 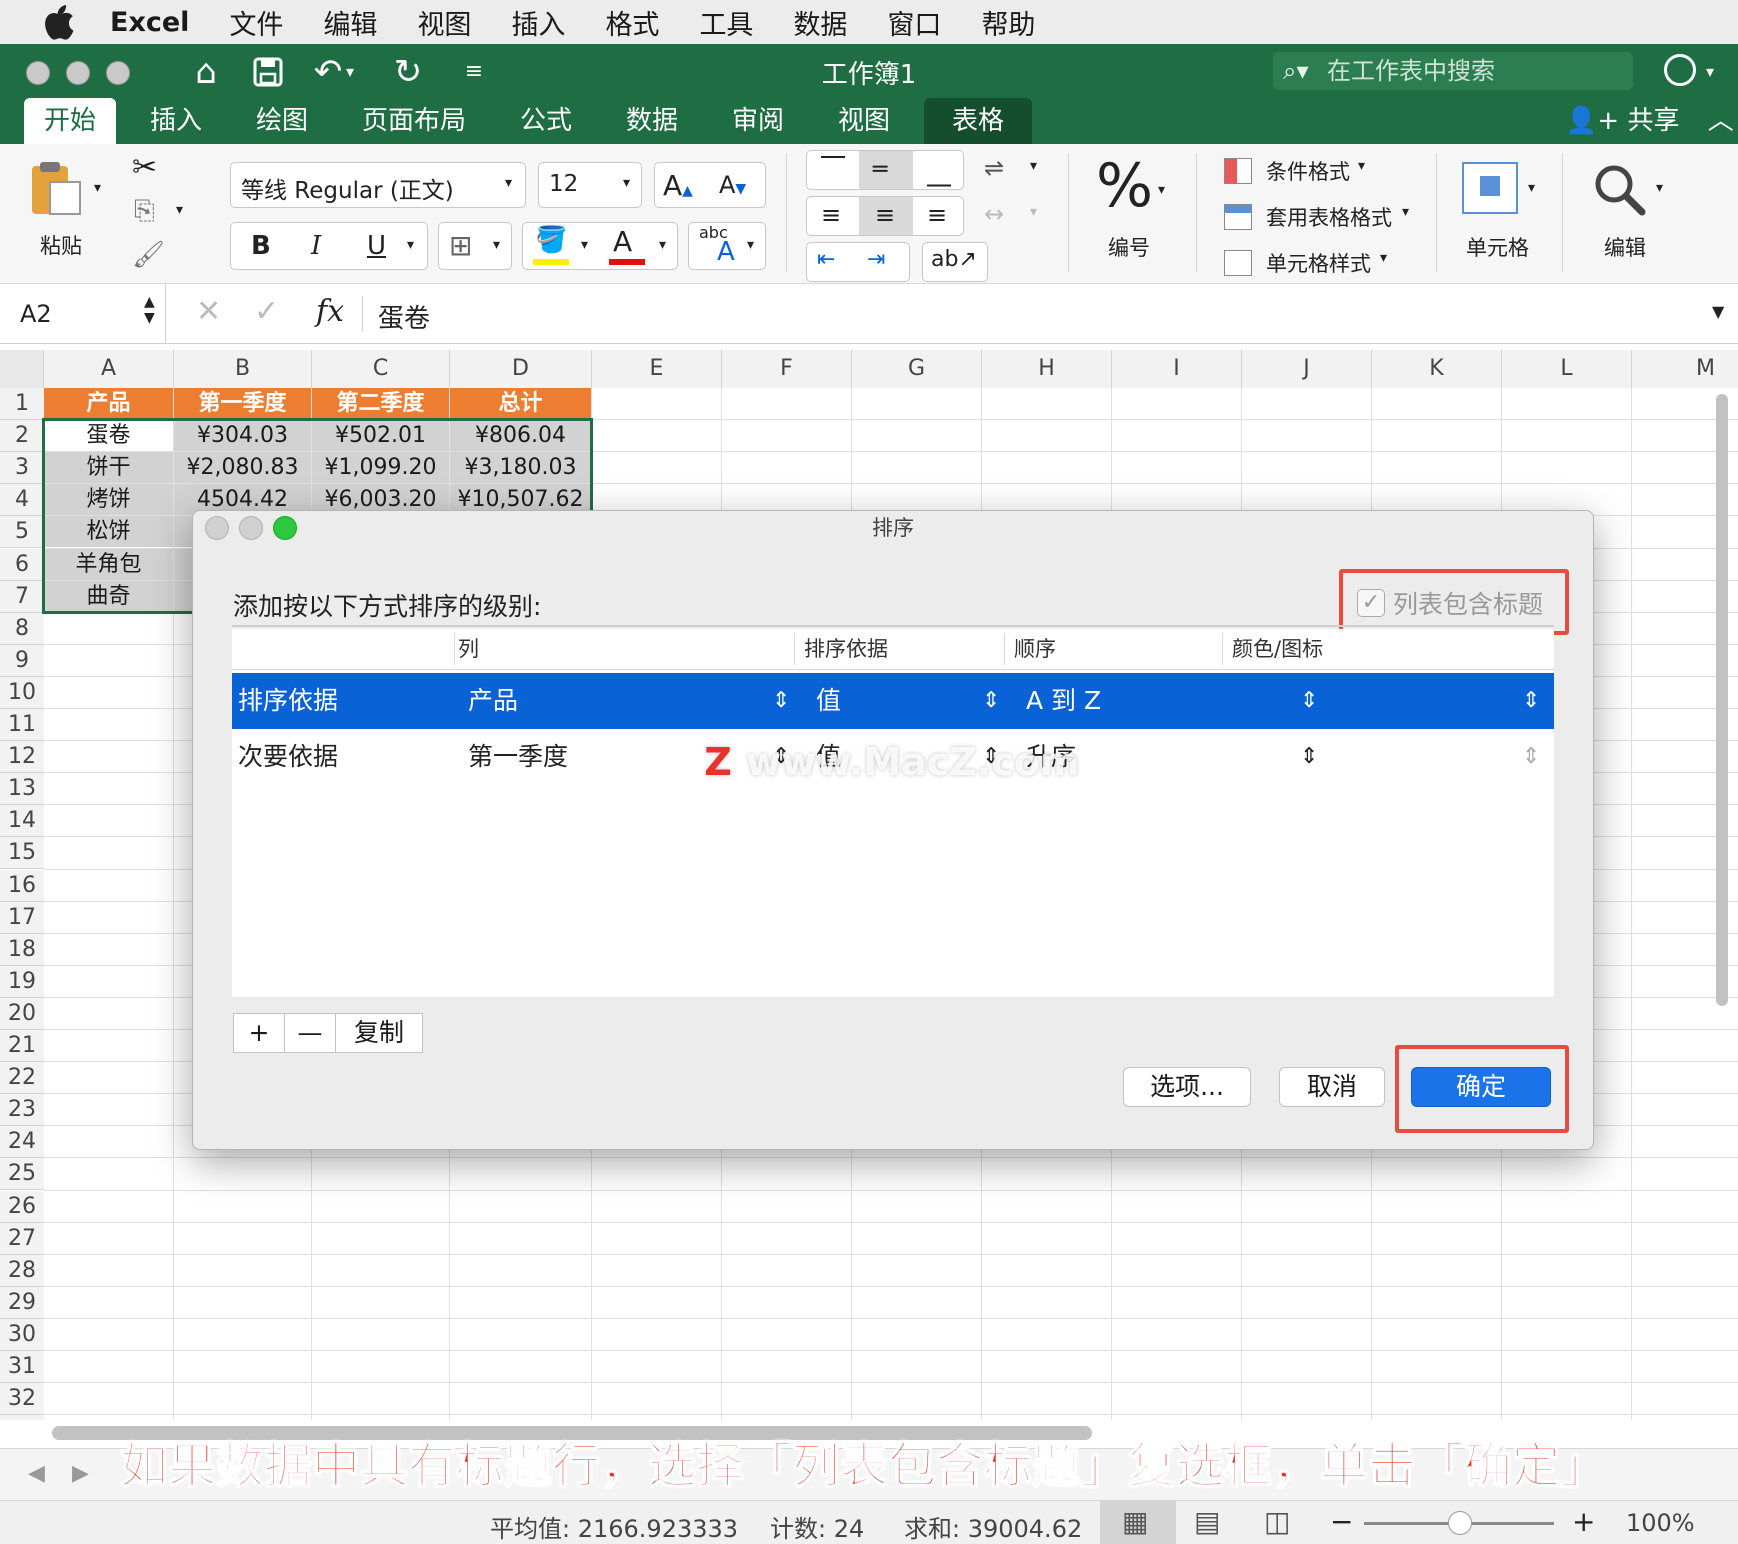 What do you see at coordinates (937, 215) in the screenshot?
I see `align-right-icon: ≡` at bounding box center [937, 215].